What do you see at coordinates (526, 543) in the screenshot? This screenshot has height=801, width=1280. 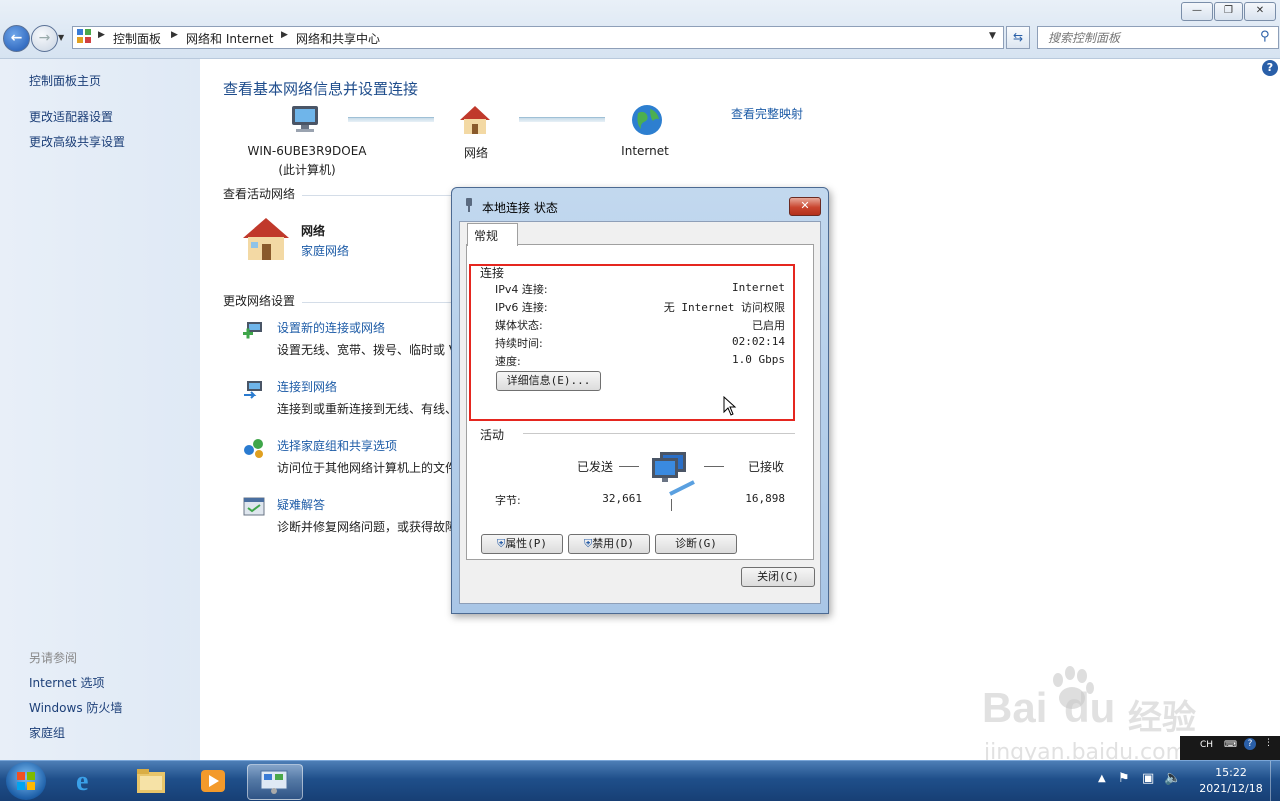 I see `button-label: 属性(P)` at bounding box center [526, 543].